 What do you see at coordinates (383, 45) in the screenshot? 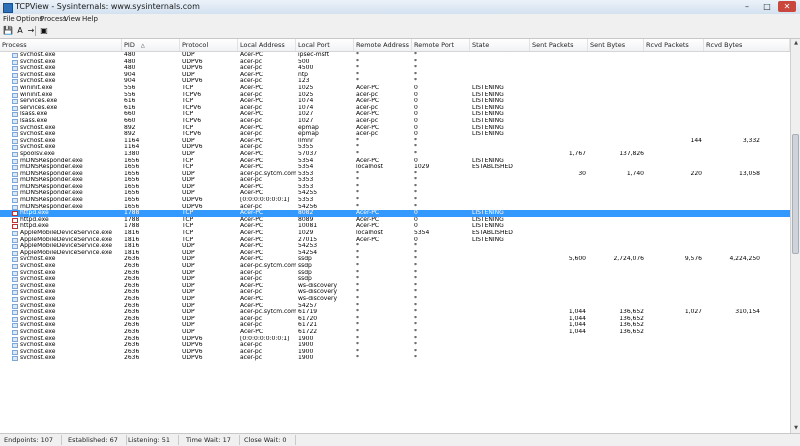
I see `col-header-remote-address: Remote Address` at bounding box center [383, 45].